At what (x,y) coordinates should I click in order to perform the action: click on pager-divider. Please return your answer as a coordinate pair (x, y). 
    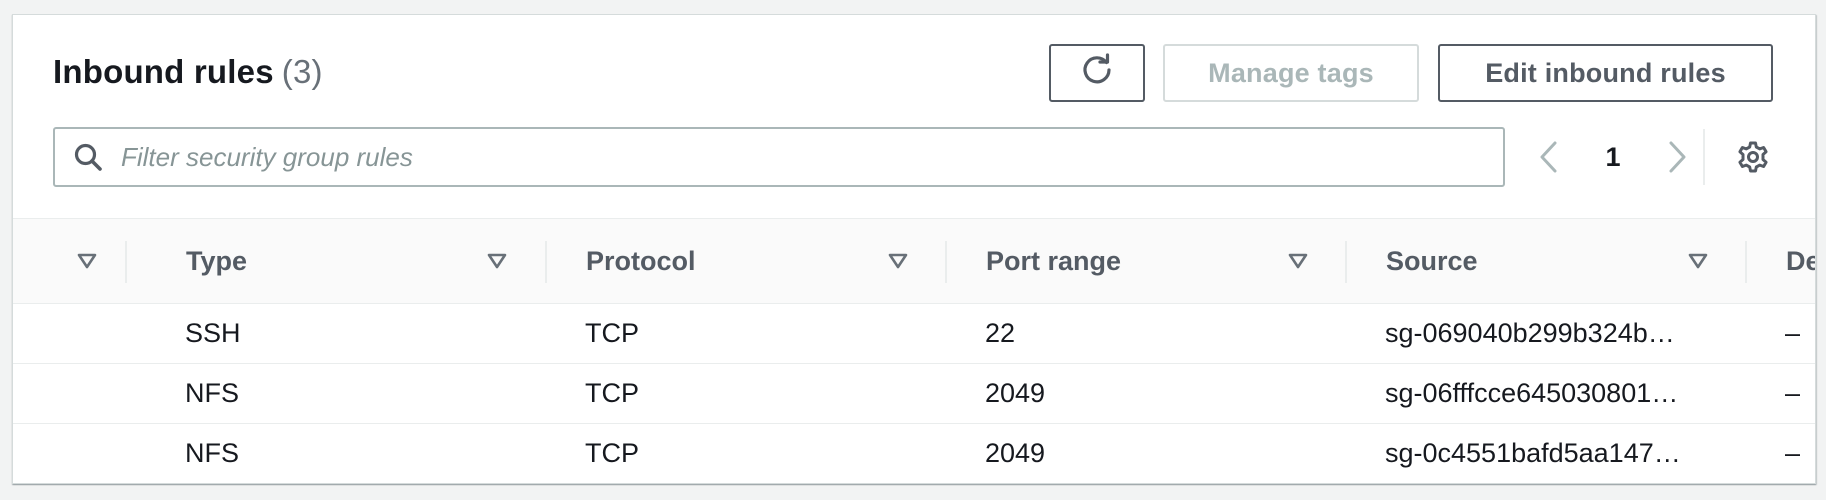
    Looking at the image, I should click on (1704, 157).